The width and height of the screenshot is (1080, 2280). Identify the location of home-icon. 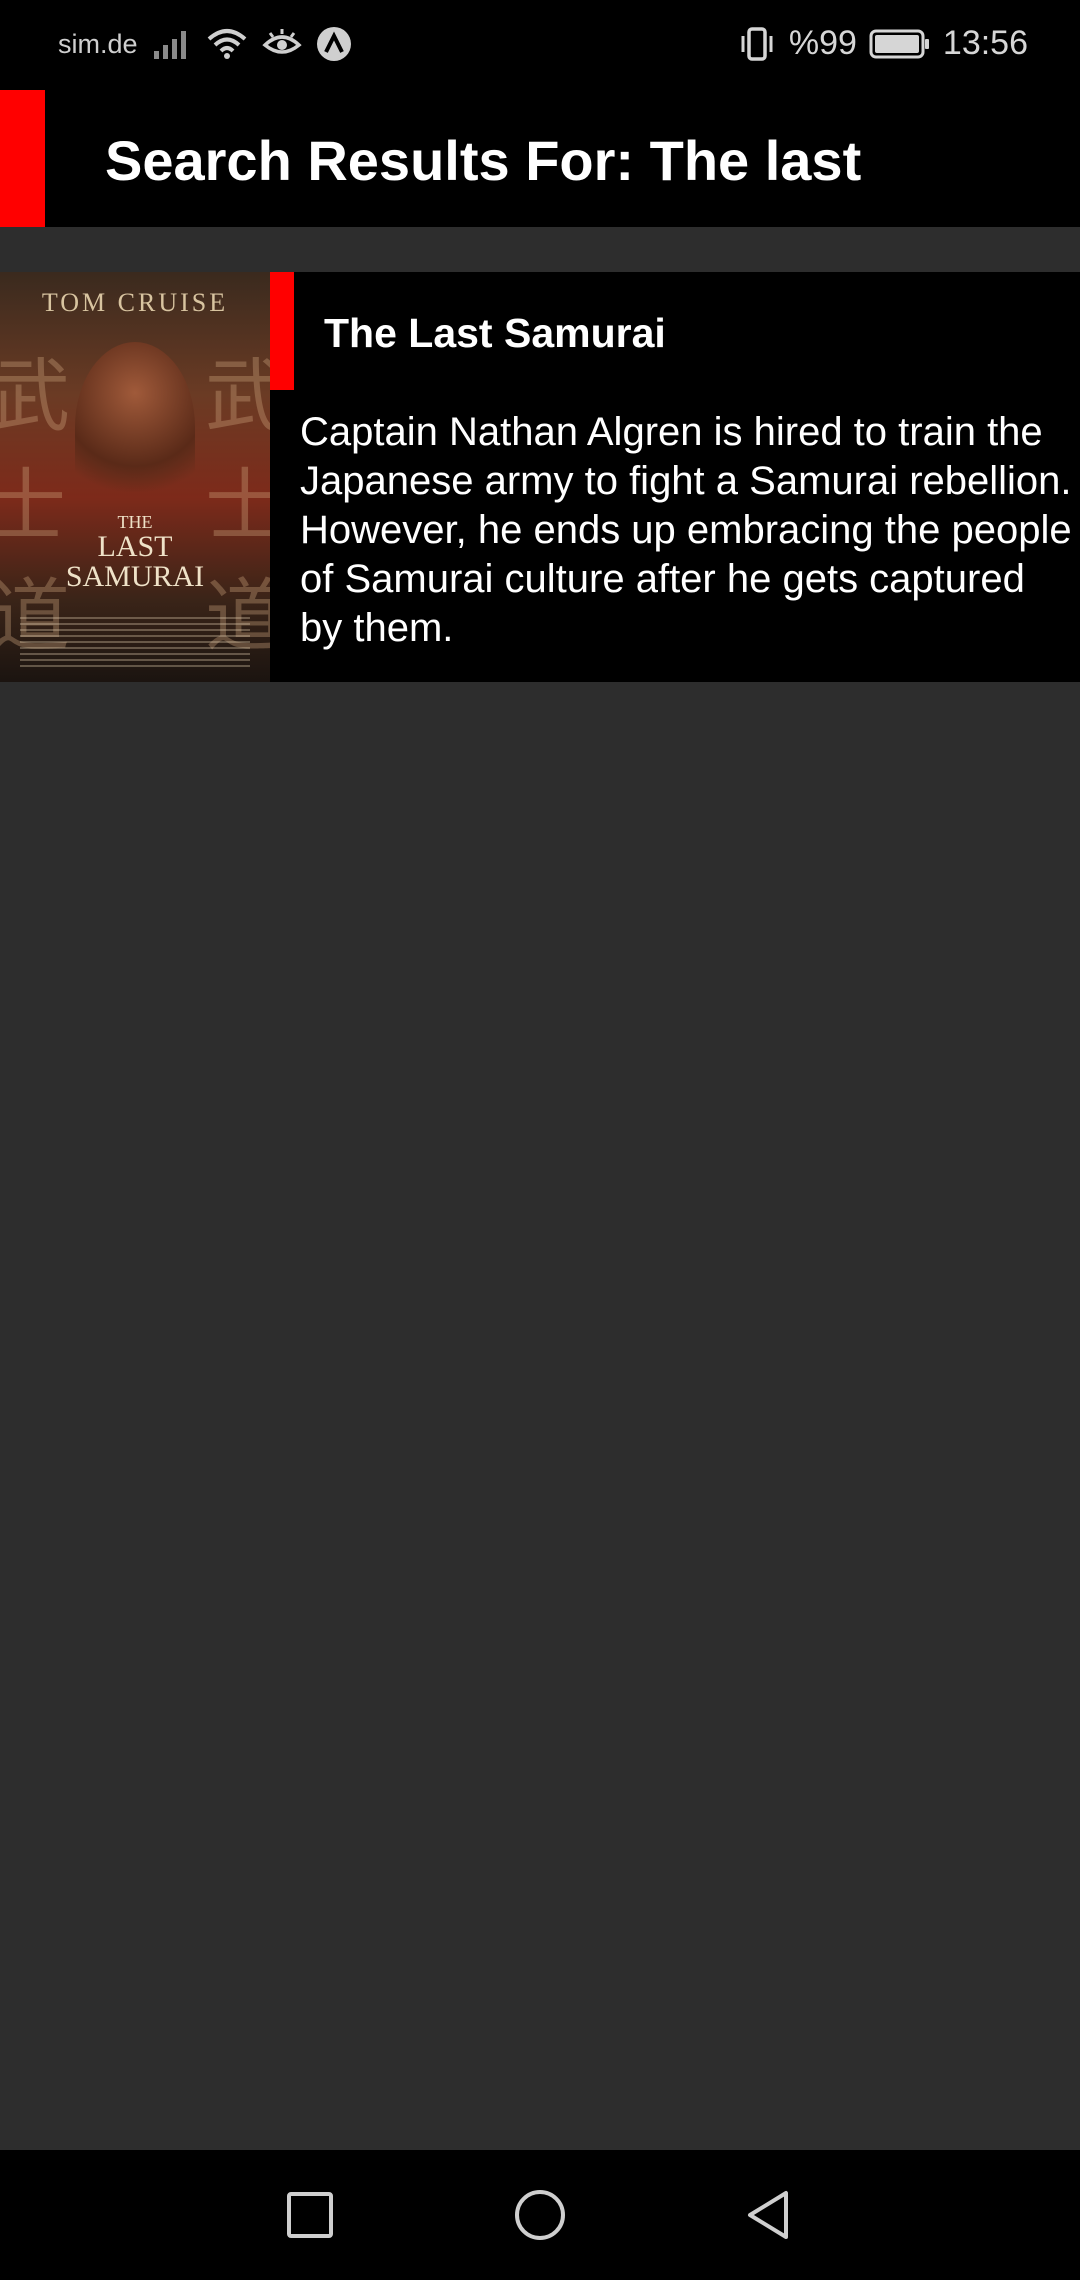
(540, 2215).